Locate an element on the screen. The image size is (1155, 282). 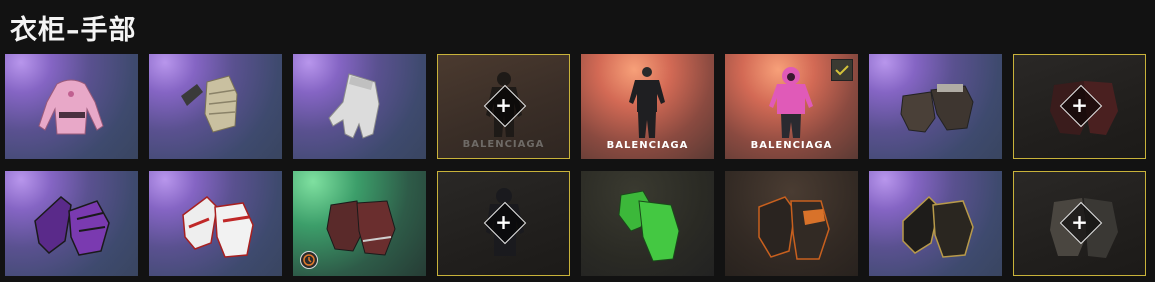
item-tile-gray-gloves: + is located at coordinates (1079, 223).